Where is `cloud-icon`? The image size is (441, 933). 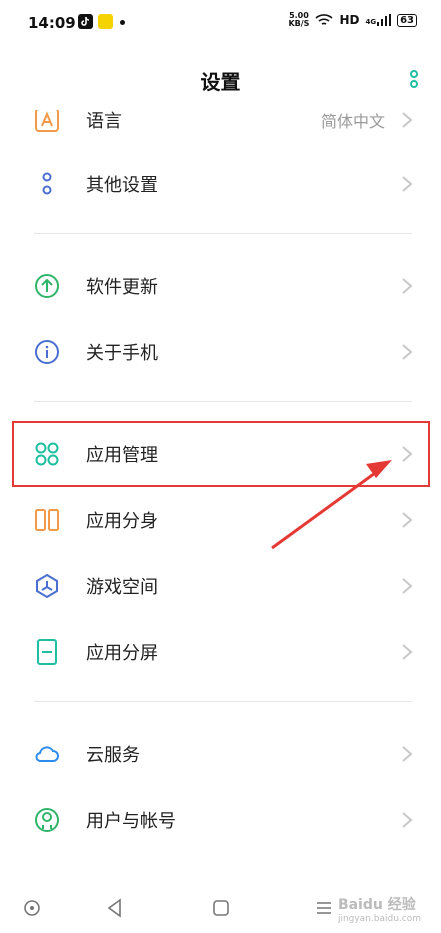 cloud-icon is located at coordinates (47, 754).